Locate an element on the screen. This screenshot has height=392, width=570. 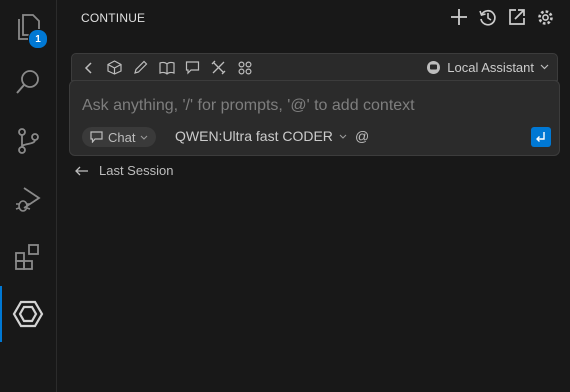
mode-select: Chat is located at coordinates (119, 137).